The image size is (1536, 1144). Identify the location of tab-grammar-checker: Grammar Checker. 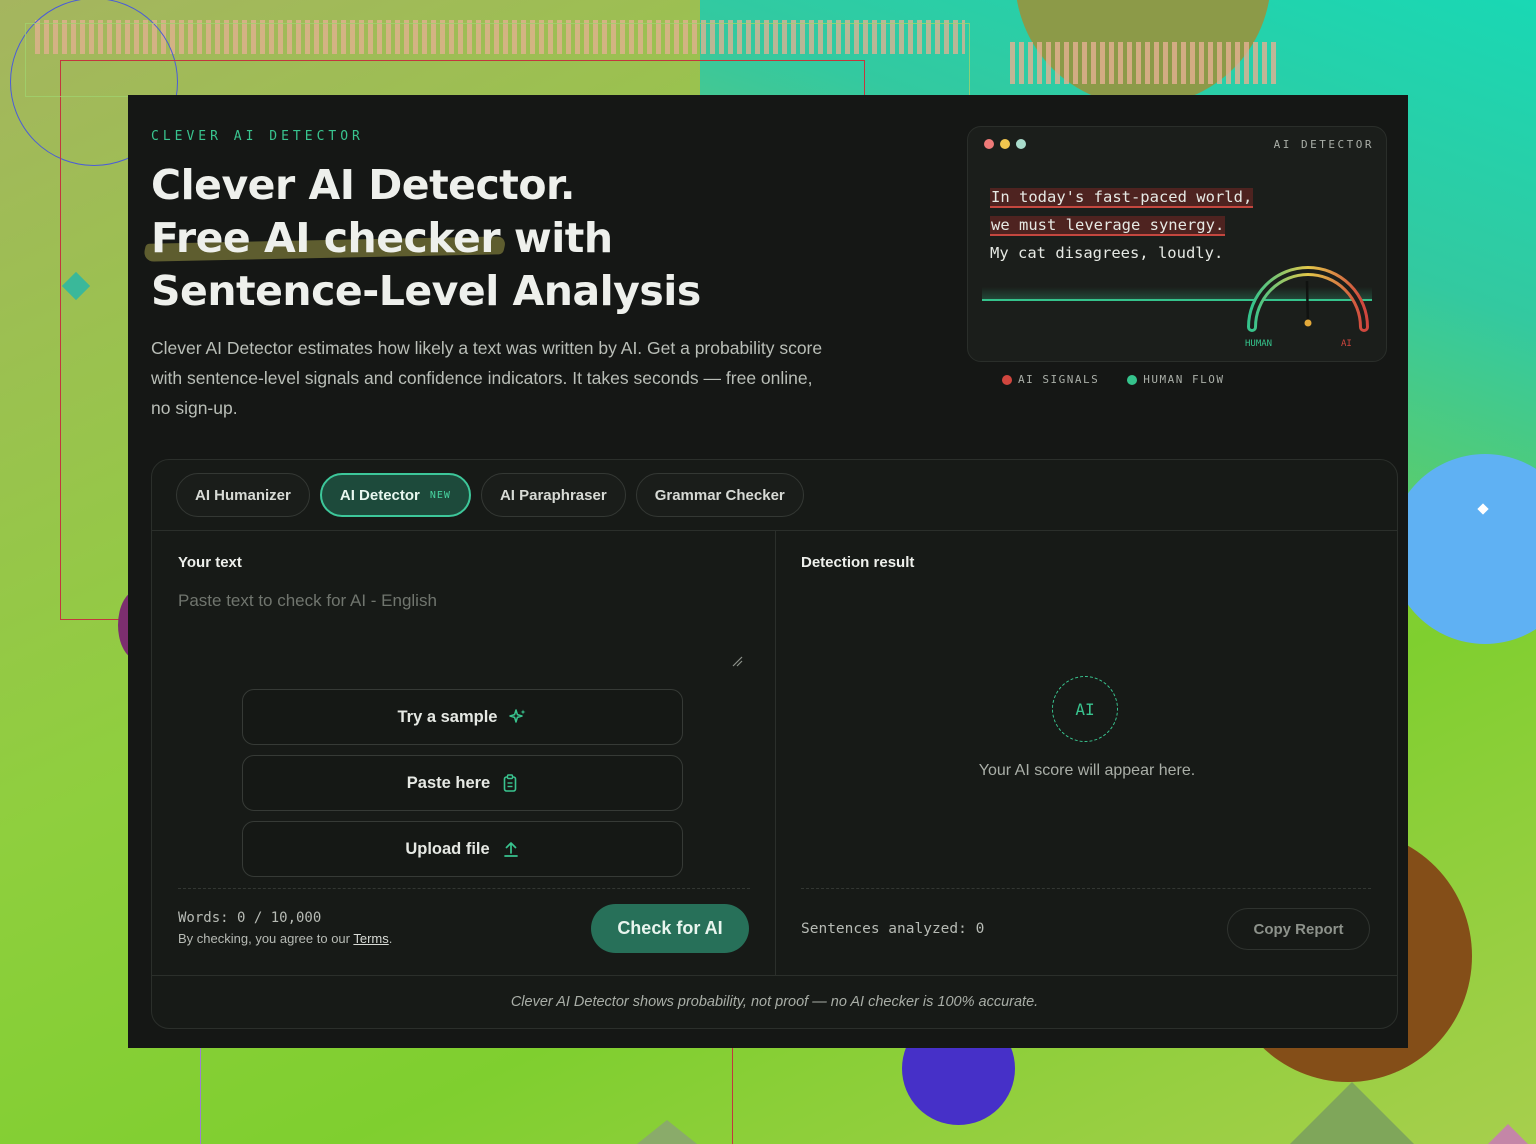
(719, 495).